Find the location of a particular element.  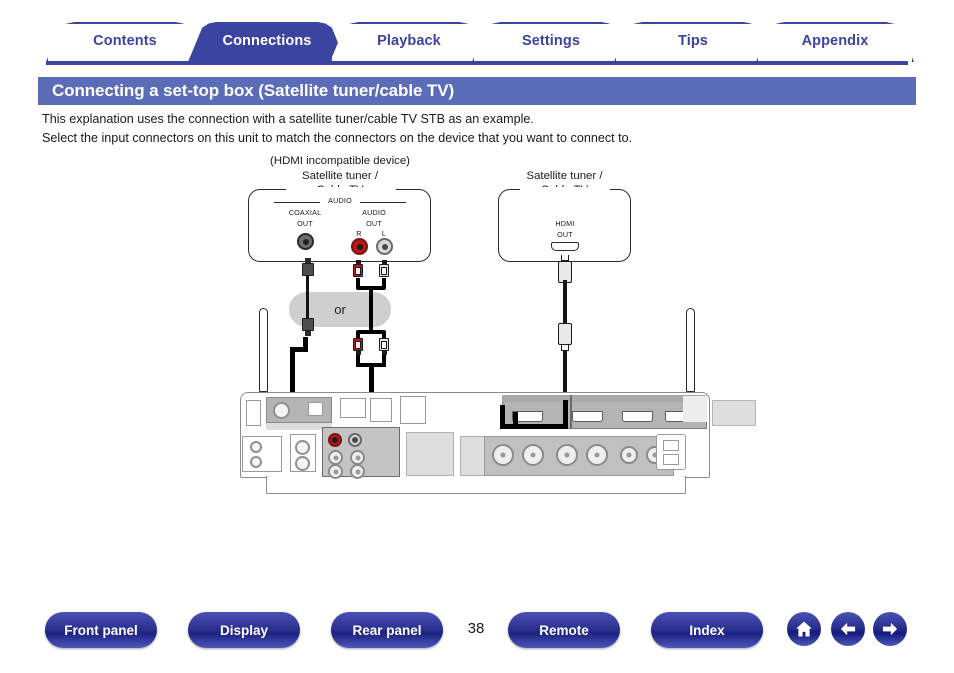

nav-button-label: Remote is located at coordinates (564, 630).